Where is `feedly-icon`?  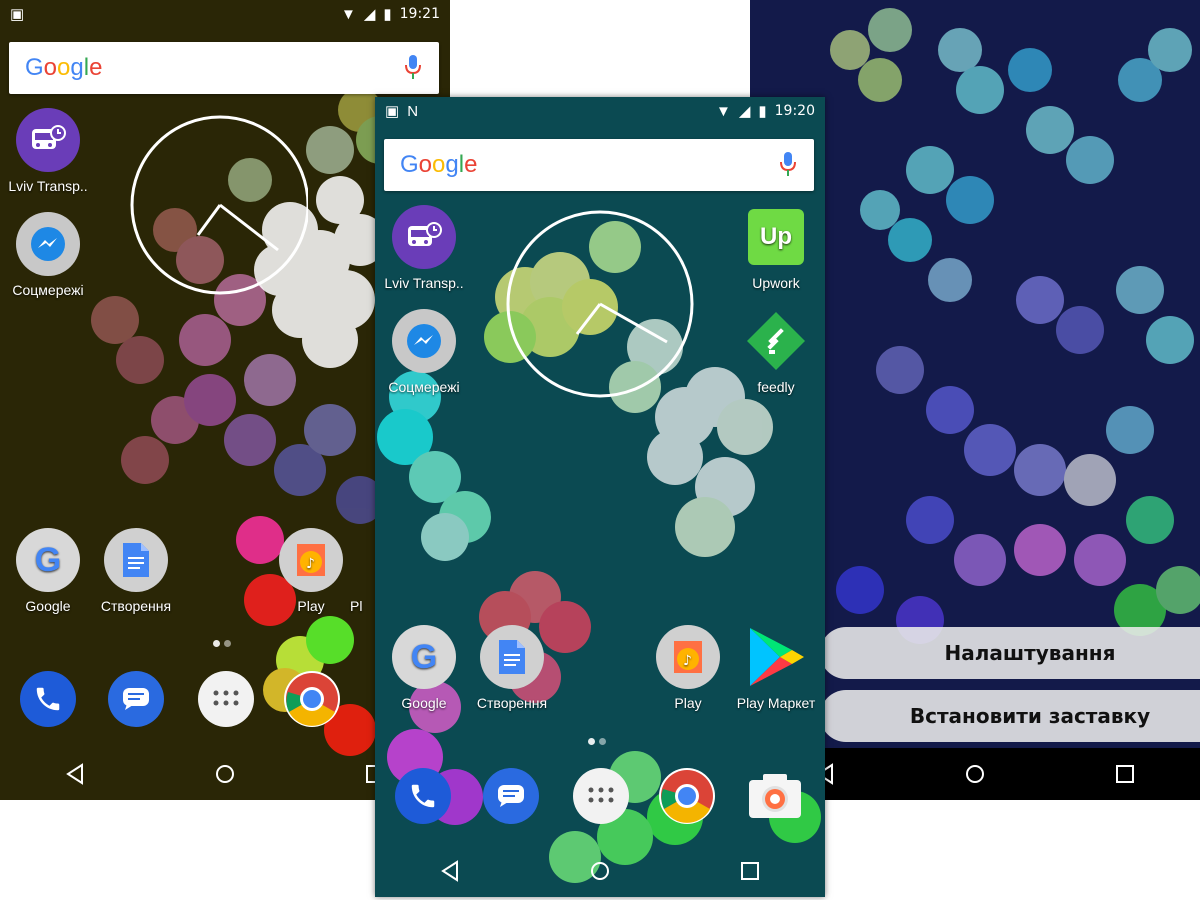
feedly-icon is located at coordinates (776, 341).